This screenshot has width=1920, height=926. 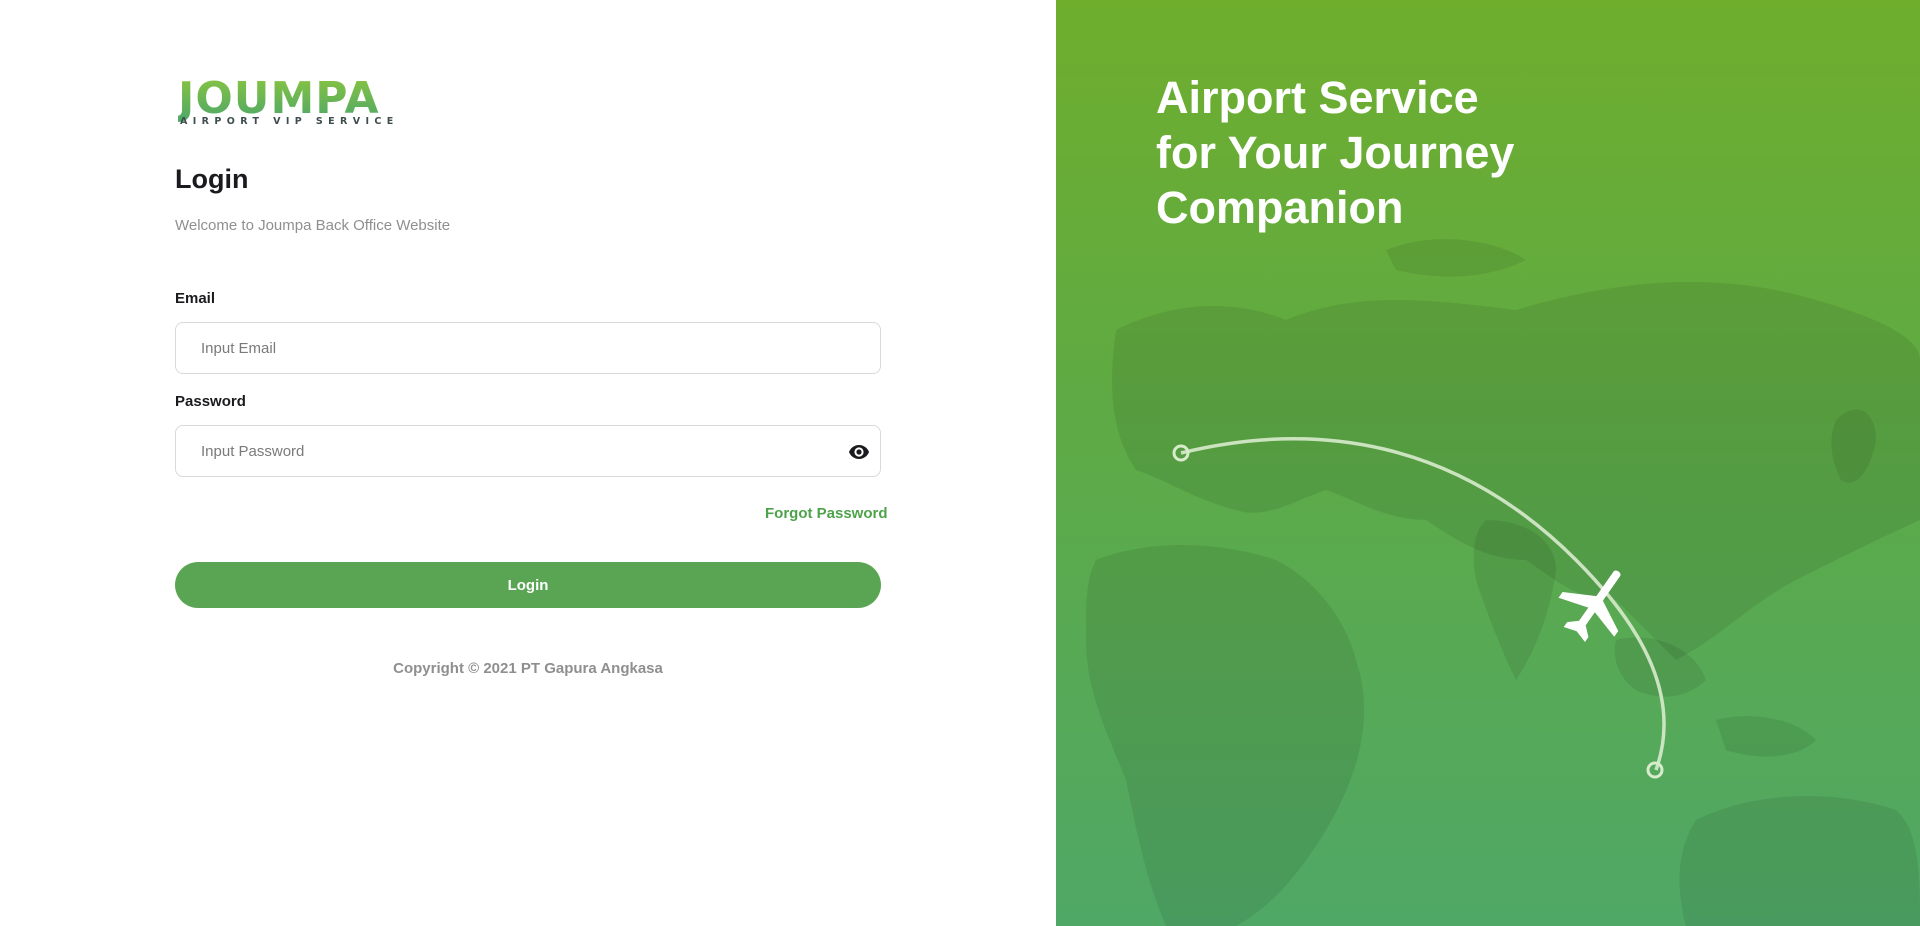 I want to click on forgot-password-link: Forgot Password, so click(x=826, y=513).